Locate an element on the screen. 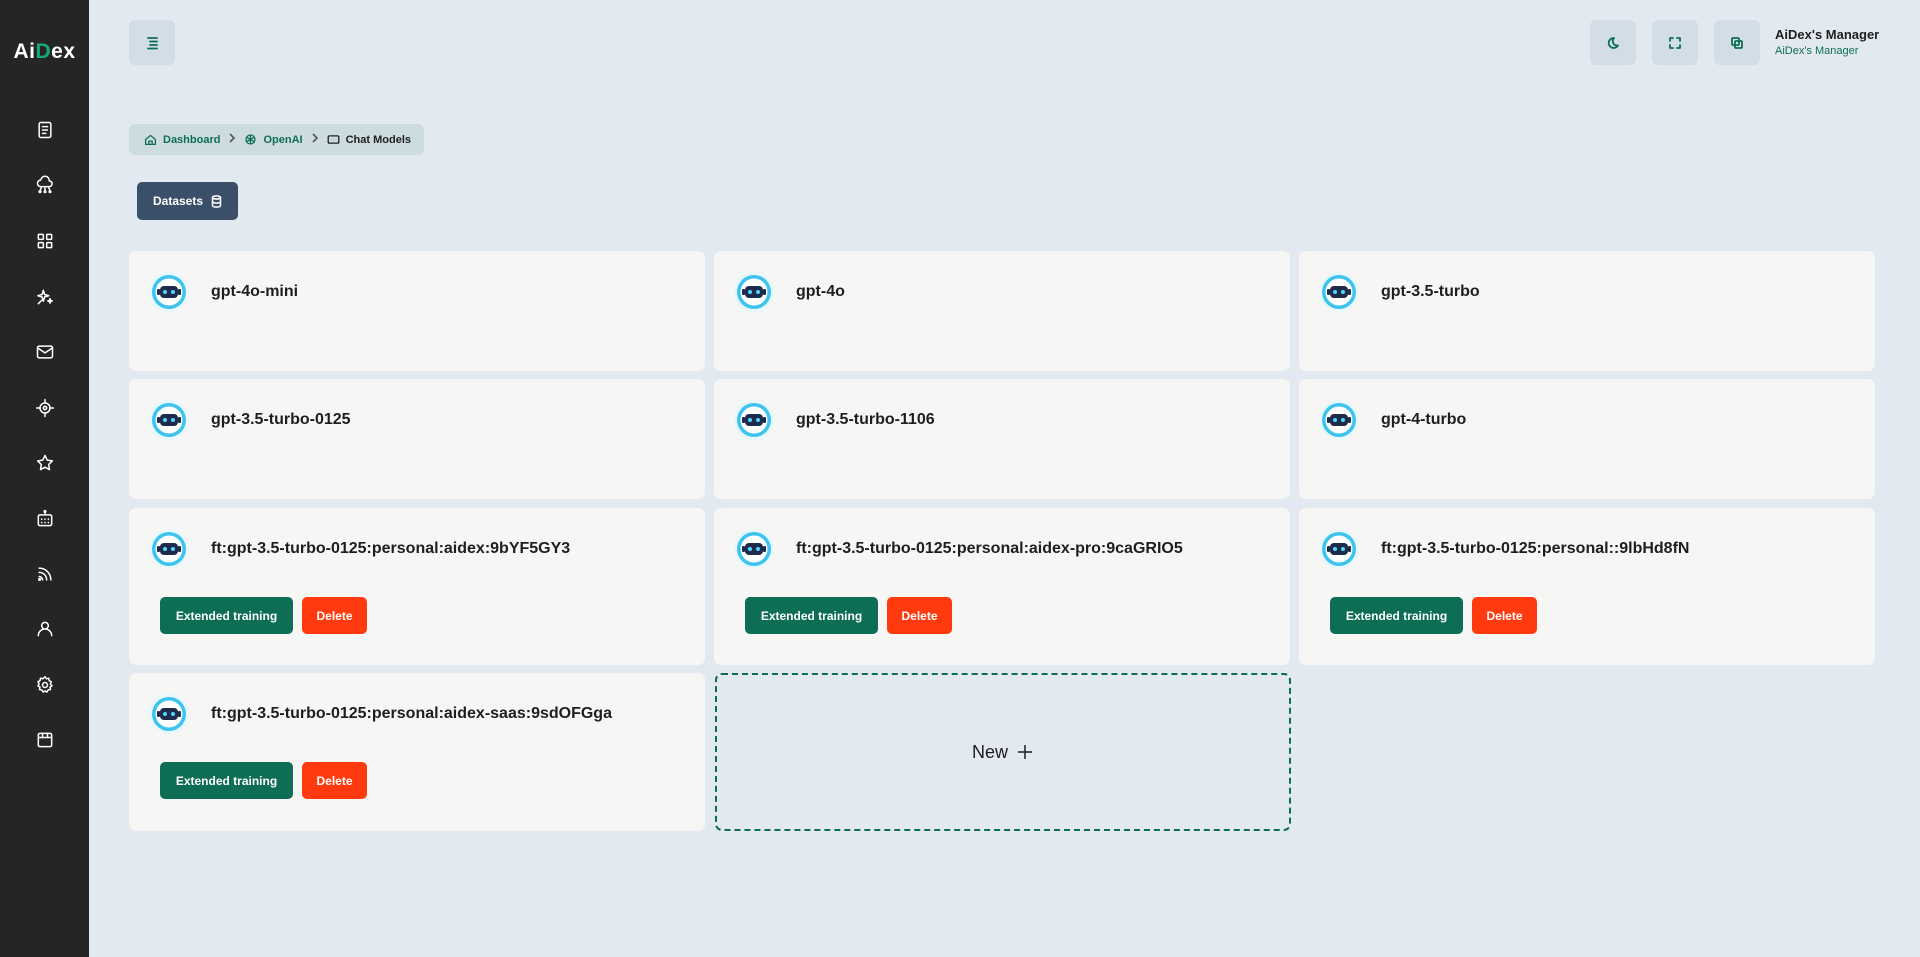 The width and height of the screenshot is (1920, 957). menu-icon is located at coordinates (152, 42).